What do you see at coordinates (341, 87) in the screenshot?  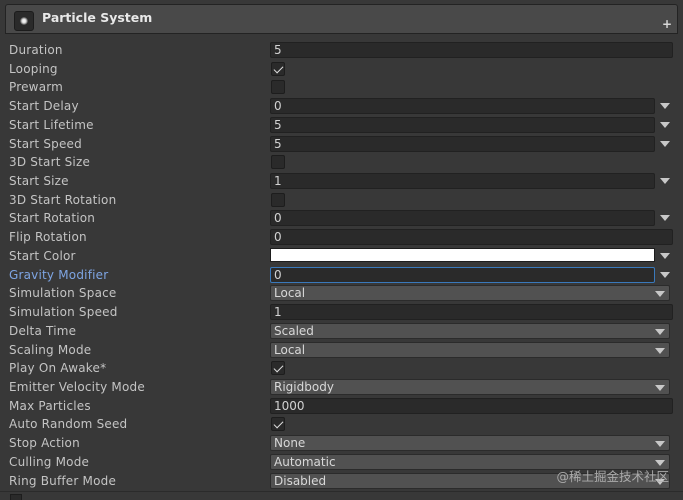 I see `property-row-prewarm: Prewarm` at bounding box center [341, 87].